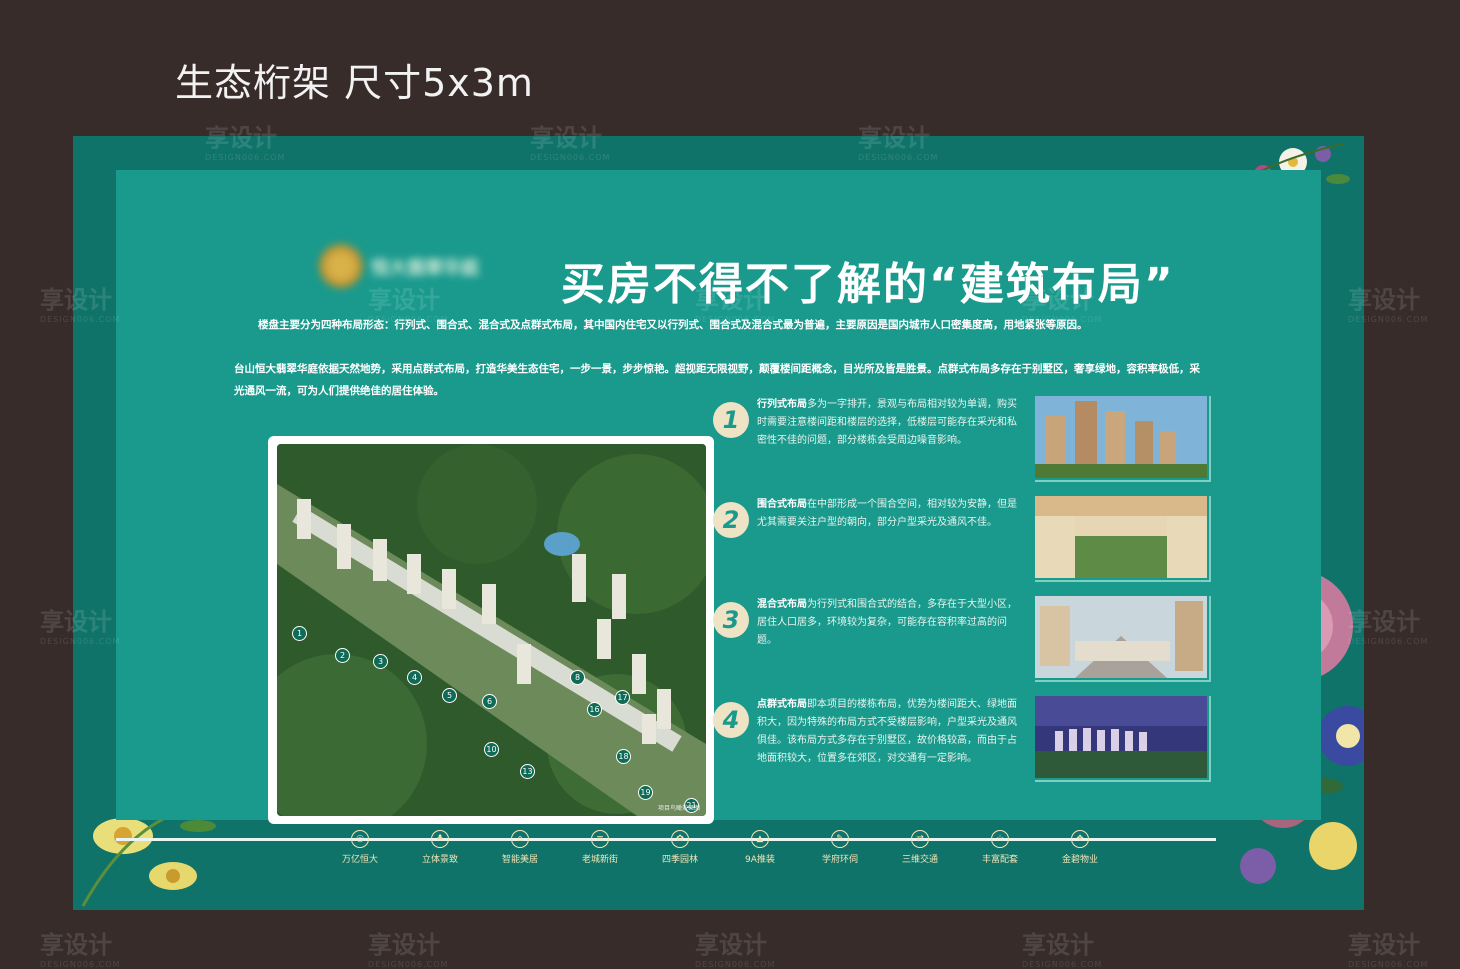 Image resolution: width=1460 pixels, height=969 pixels. What do you see at coordinates (680, 839) in the screenshot?
I see `garden-icon: ✿` at bounding box center [680, 839].